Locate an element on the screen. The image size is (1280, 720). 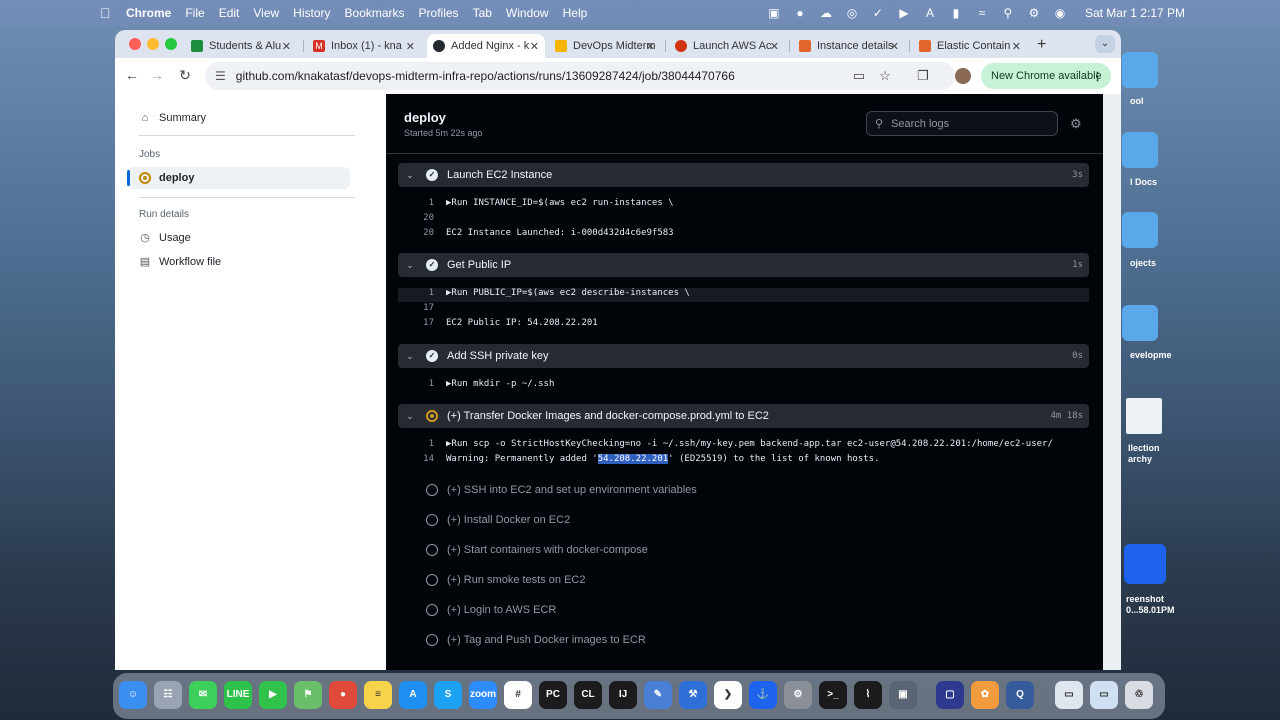
screen-record-icon: ▣ is located at coordinates (774, 13).